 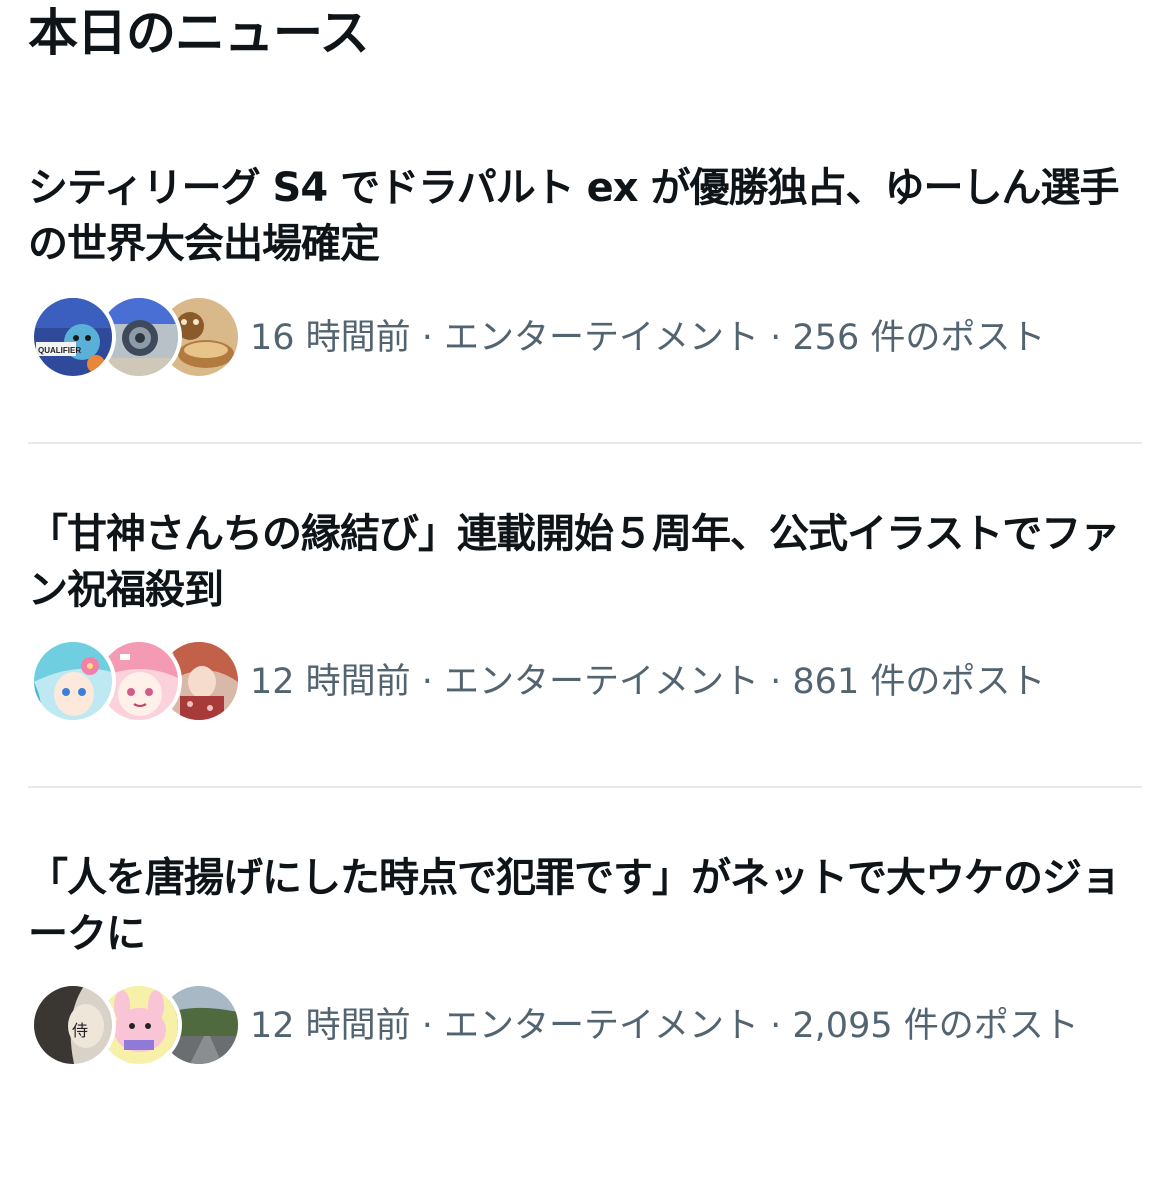 What do you see at coordinates (136, 337) in the screenshot?
I see `avatar-group: QUALIFIER` at bounding box center [136, 337].